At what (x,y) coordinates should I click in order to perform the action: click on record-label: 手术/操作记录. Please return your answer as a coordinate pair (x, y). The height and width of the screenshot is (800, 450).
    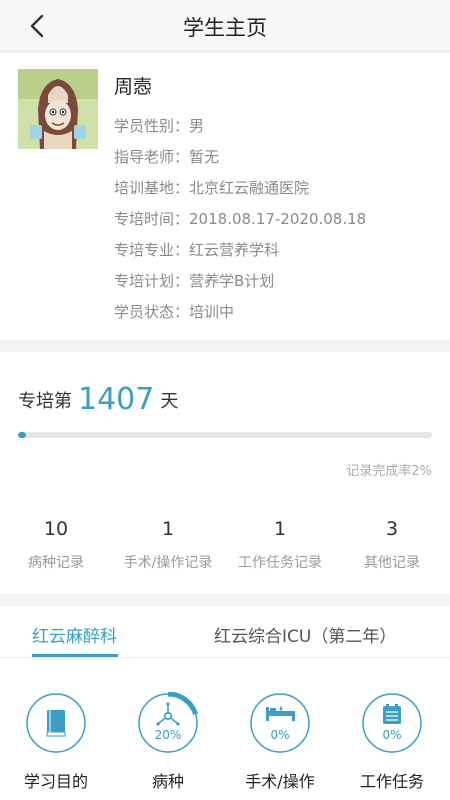
    Looking at the image, I should click on (168, 563).